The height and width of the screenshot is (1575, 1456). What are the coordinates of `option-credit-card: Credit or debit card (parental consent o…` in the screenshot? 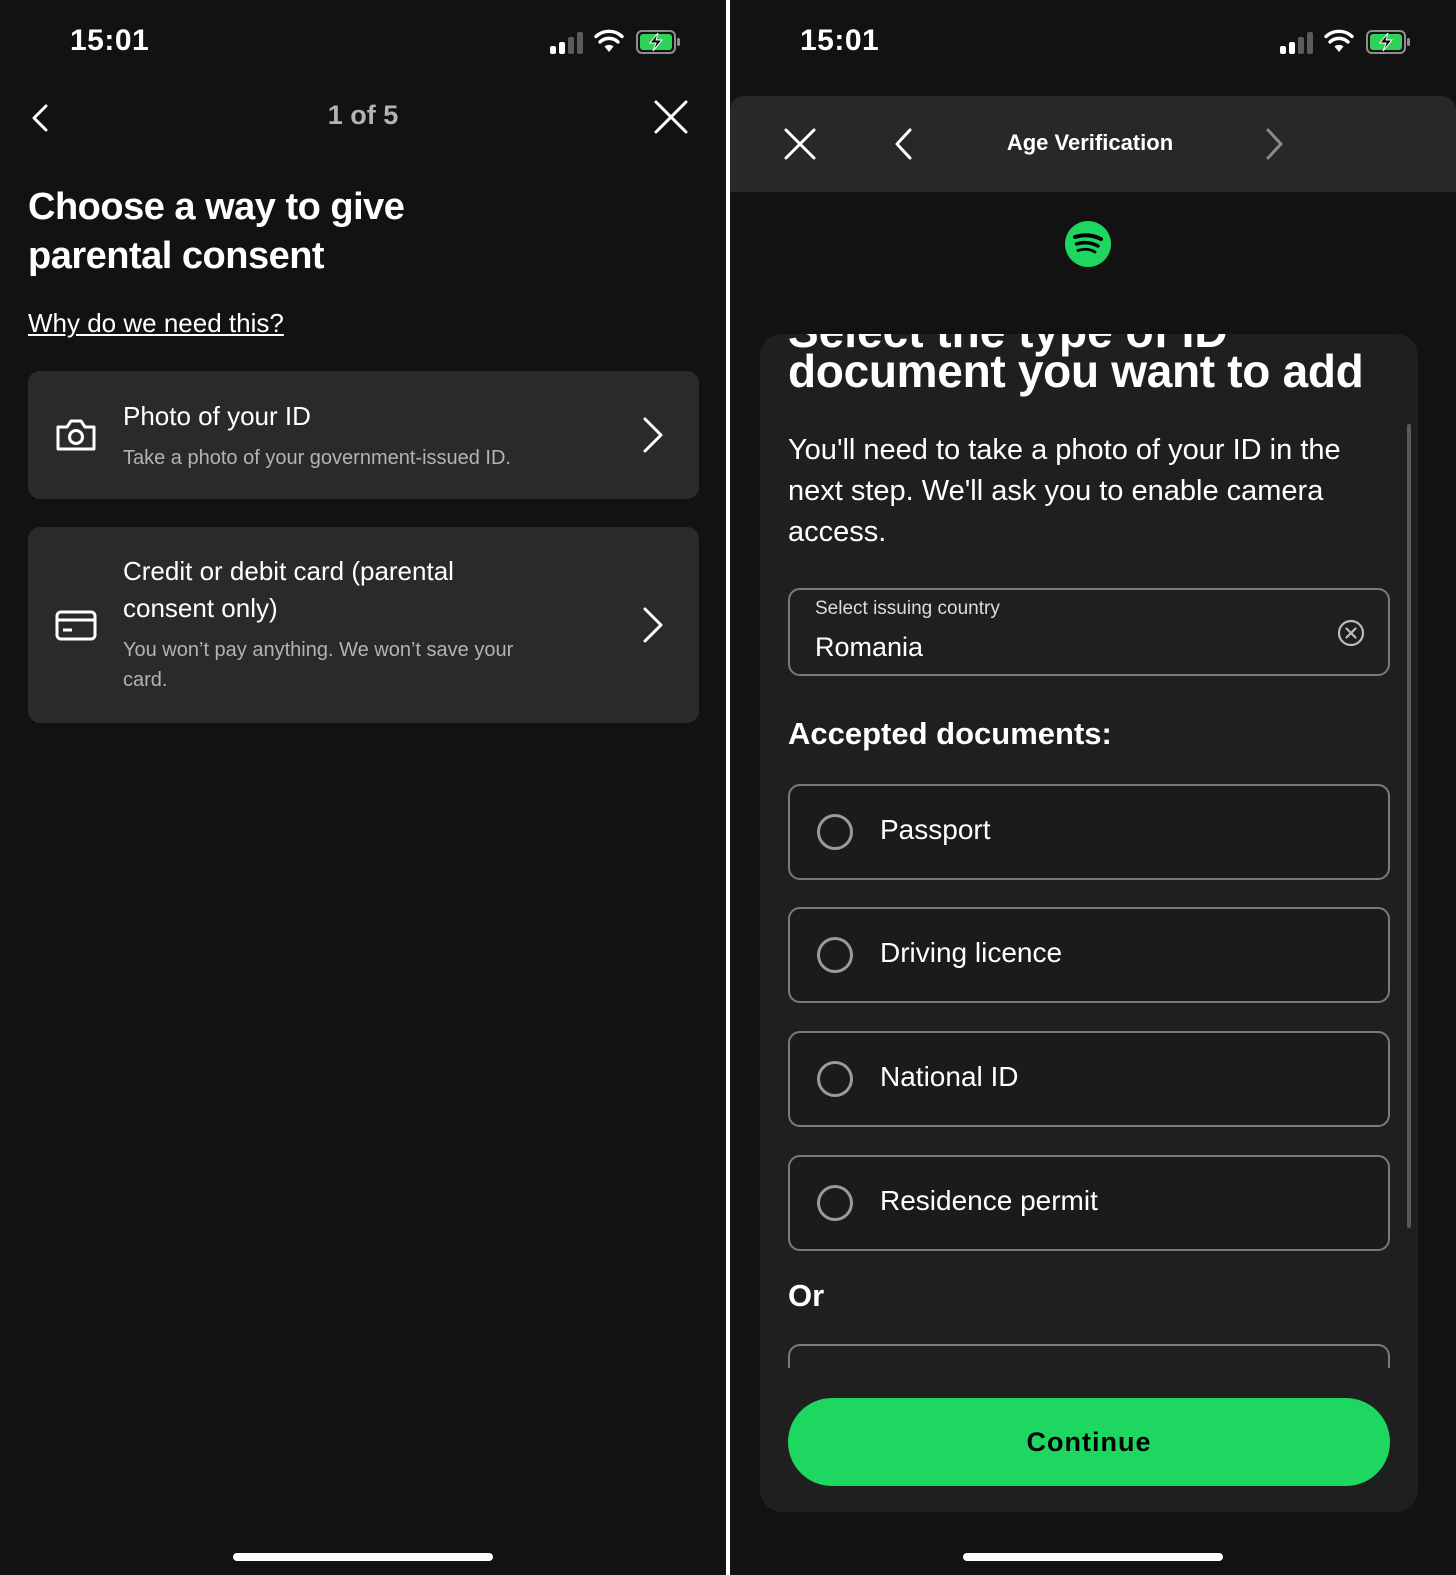 It's located at (363, 625).